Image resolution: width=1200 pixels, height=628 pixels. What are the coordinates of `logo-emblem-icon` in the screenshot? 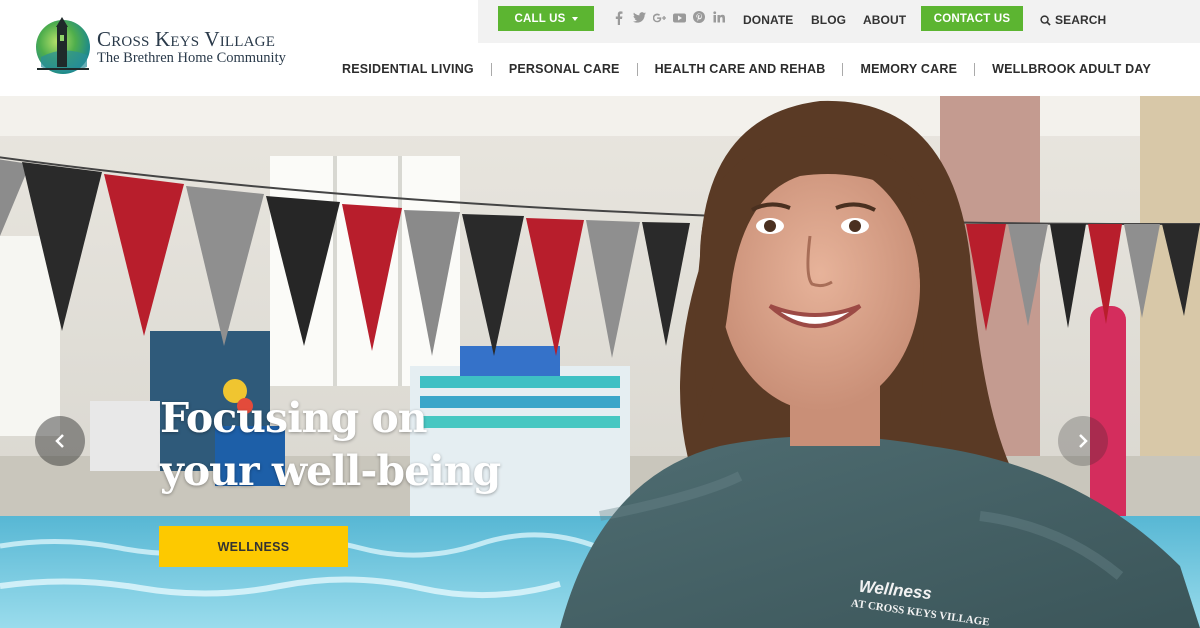 It's located at (63, 45).